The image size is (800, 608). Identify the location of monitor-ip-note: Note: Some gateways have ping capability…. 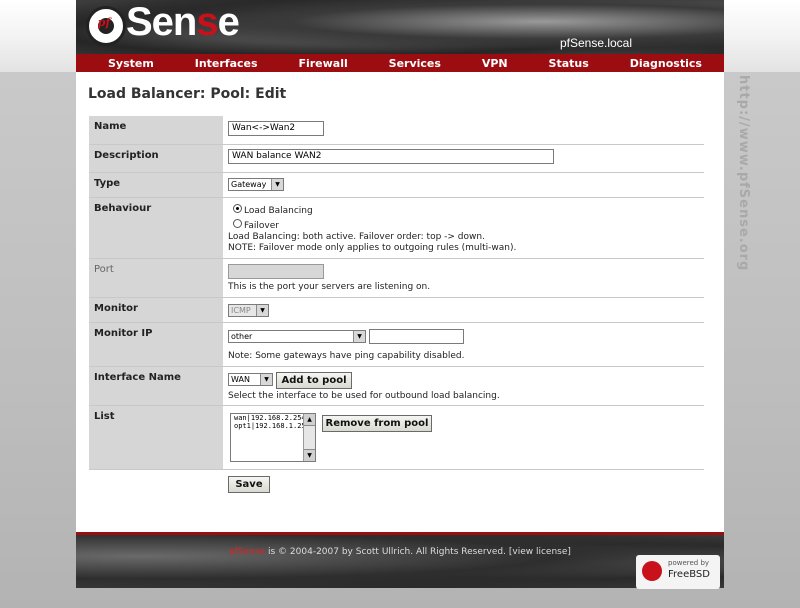
(346, 356).